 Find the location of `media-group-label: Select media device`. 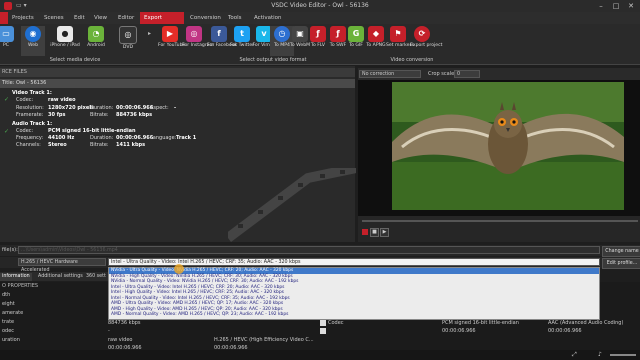

media-group-label: Select media device is located at coordinates (75, 60).